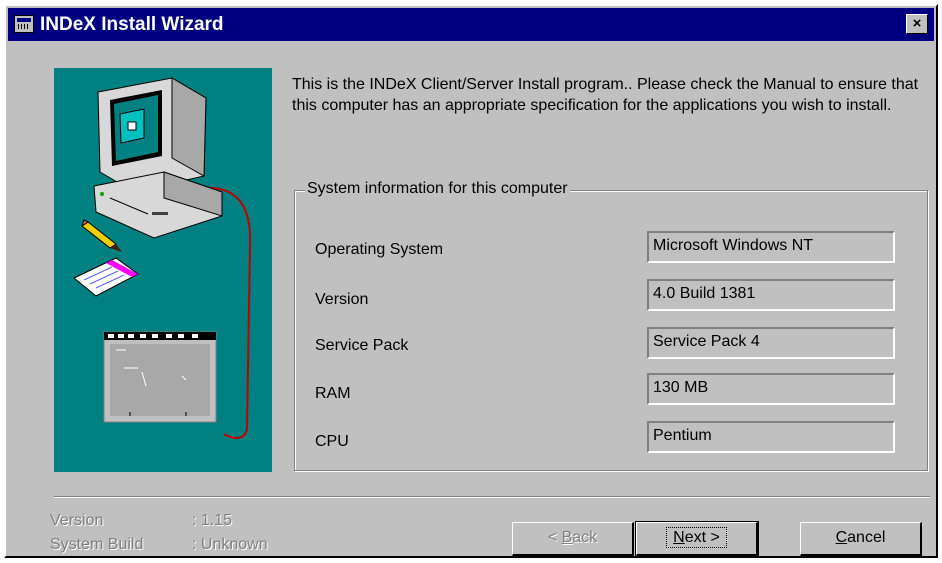 This screenshot has height=563, width=942. Describe the element at coordinates (101, 235) in the screenshot. I see `pencil-icon` at that location.